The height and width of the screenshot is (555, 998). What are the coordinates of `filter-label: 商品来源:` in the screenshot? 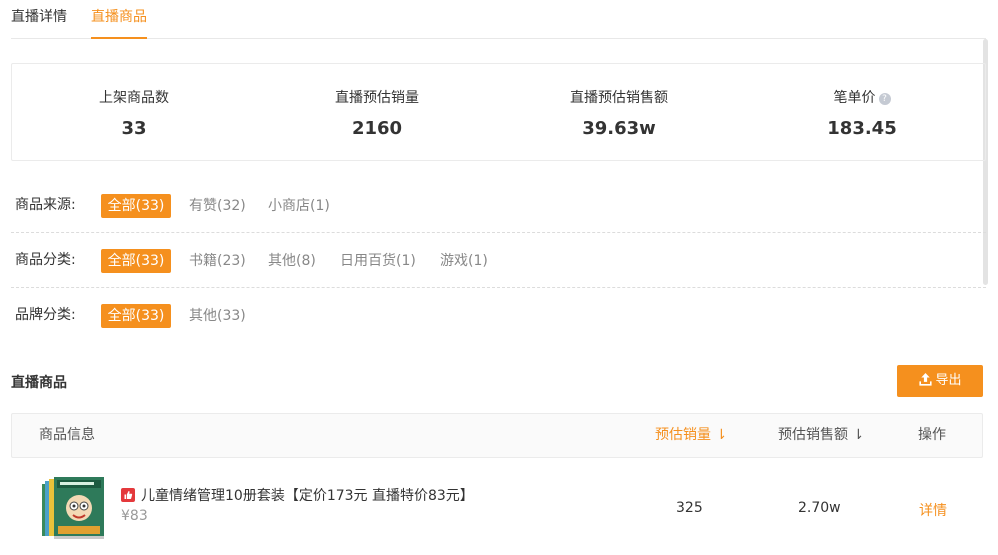 It's located at (45, 205).